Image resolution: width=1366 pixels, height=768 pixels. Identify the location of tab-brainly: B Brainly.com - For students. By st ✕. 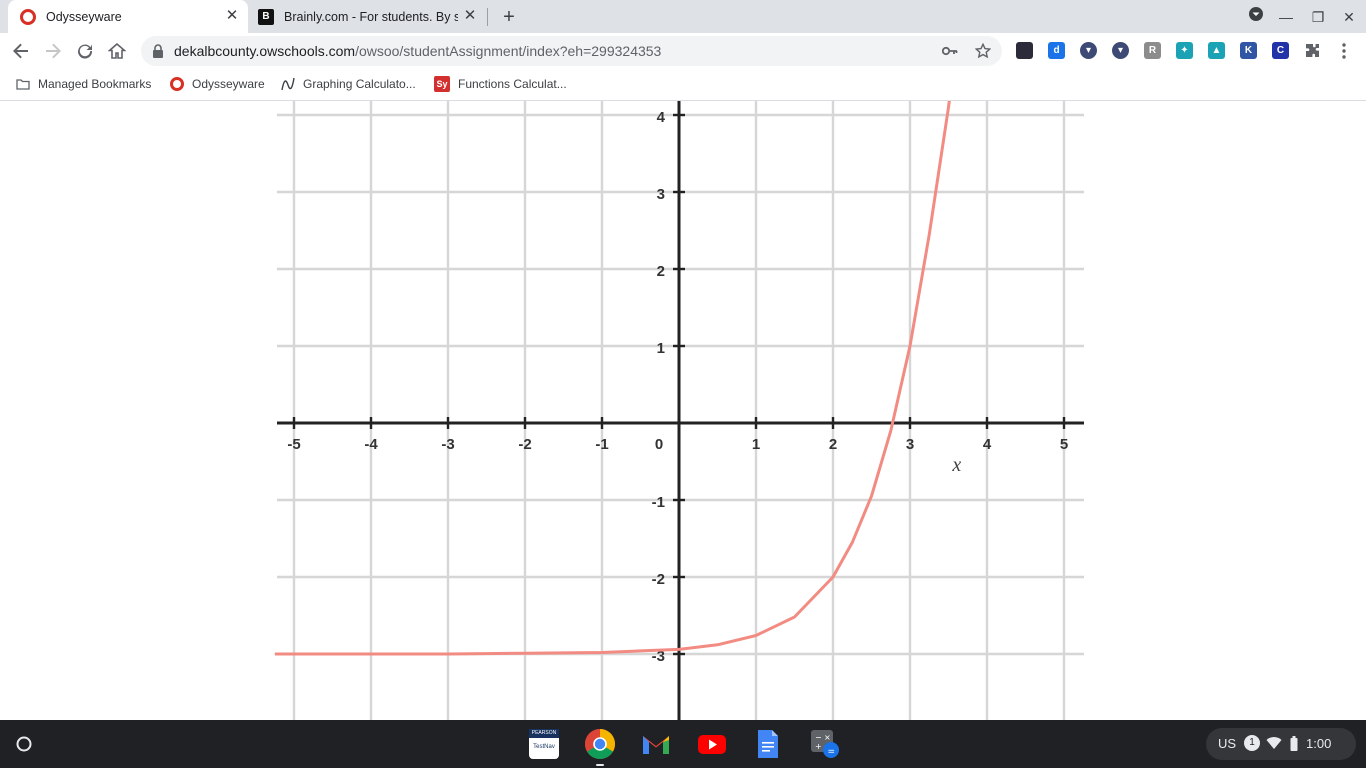
(367, 16).